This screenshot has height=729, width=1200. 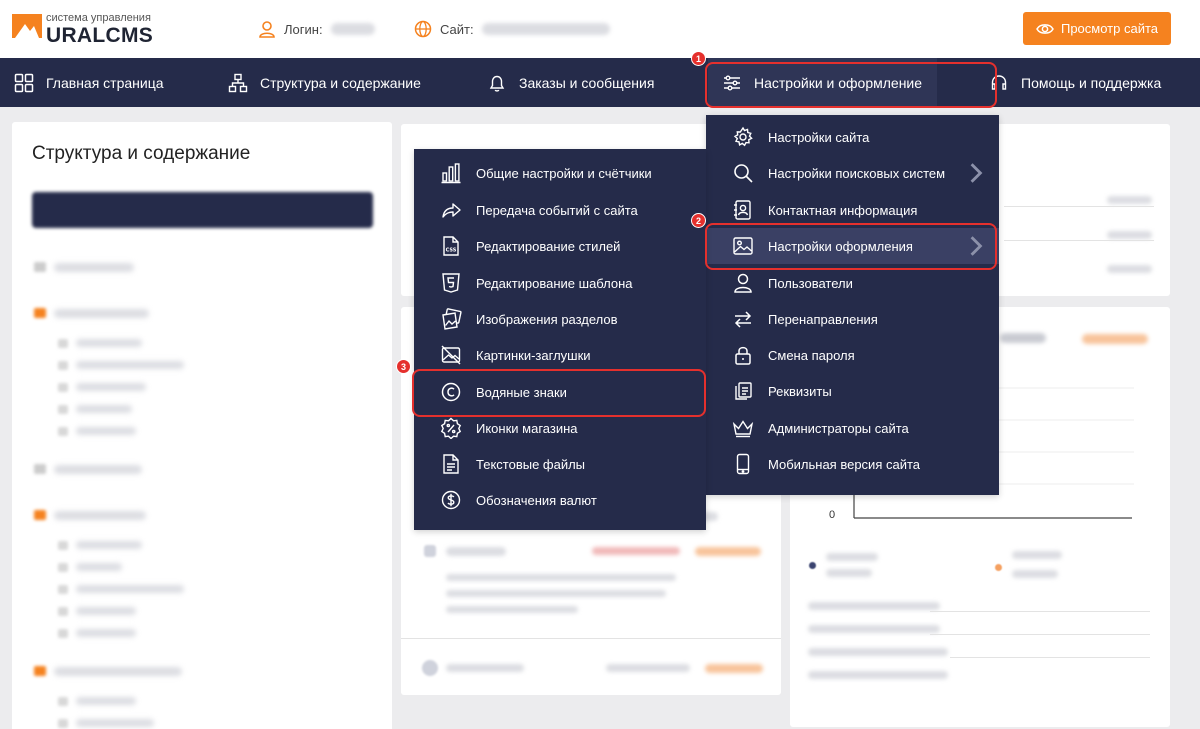 What do you see at coordinates (430, 551) in the screenshot?
I see `card-icon` at bounding box center [430, 551].